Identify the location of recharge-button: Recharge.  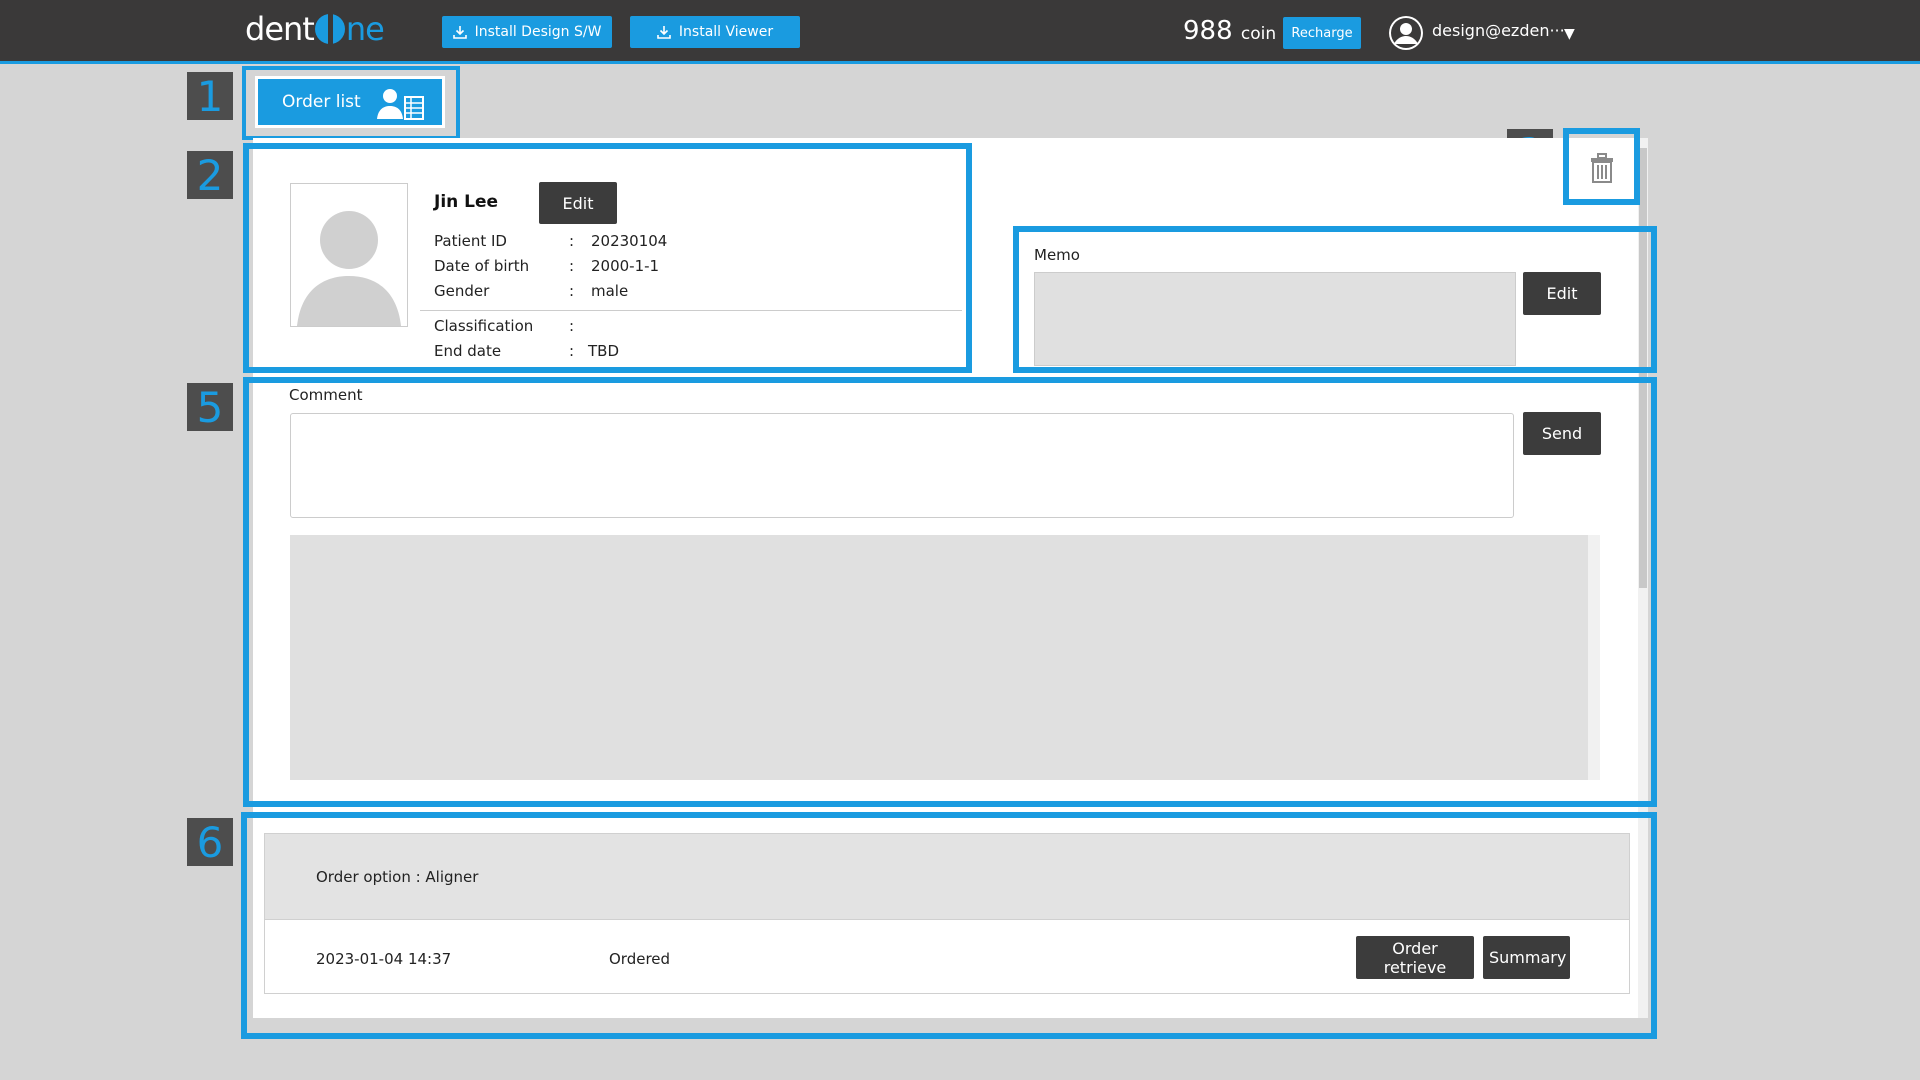
(1322, 33).